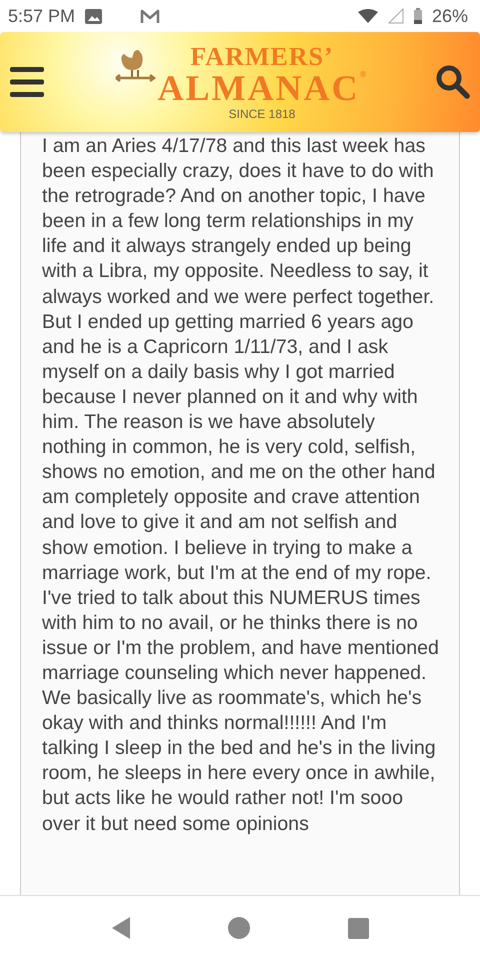 The image size is (480, 960). What do you see at coordinates (42, 16) in the screenshot?
I see `status-time: 5:57 PM` at bounding box center [42, 16].